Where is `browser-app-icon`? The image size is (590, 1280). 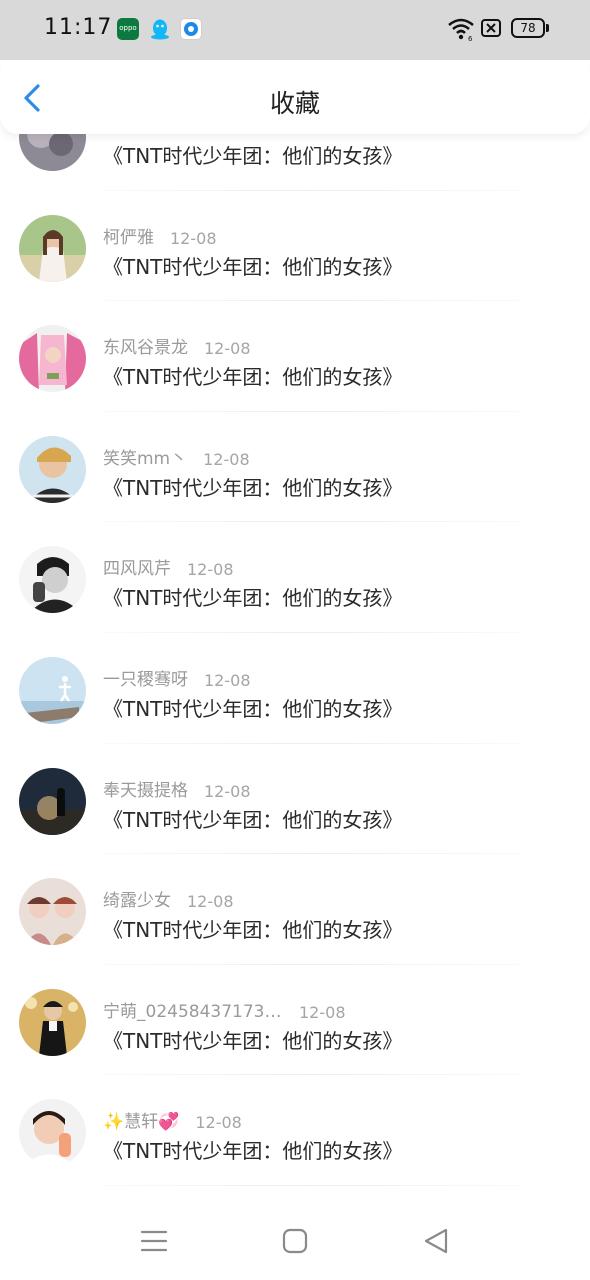 browser-app-icon is located at coordinates (191, 29).